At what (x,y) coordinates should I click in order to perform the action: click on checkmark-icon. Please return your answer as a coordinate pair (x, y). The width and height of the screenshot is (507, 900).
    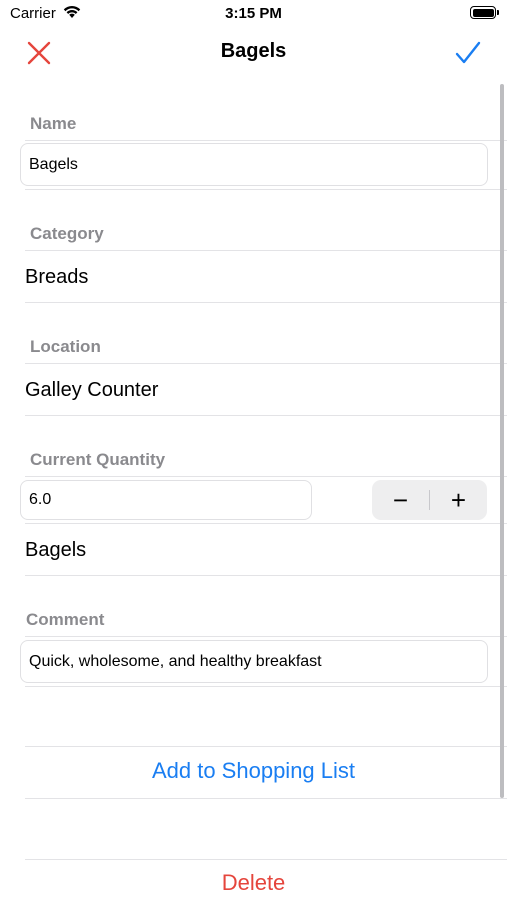
    Looking at the image, I should click on (468, 52).